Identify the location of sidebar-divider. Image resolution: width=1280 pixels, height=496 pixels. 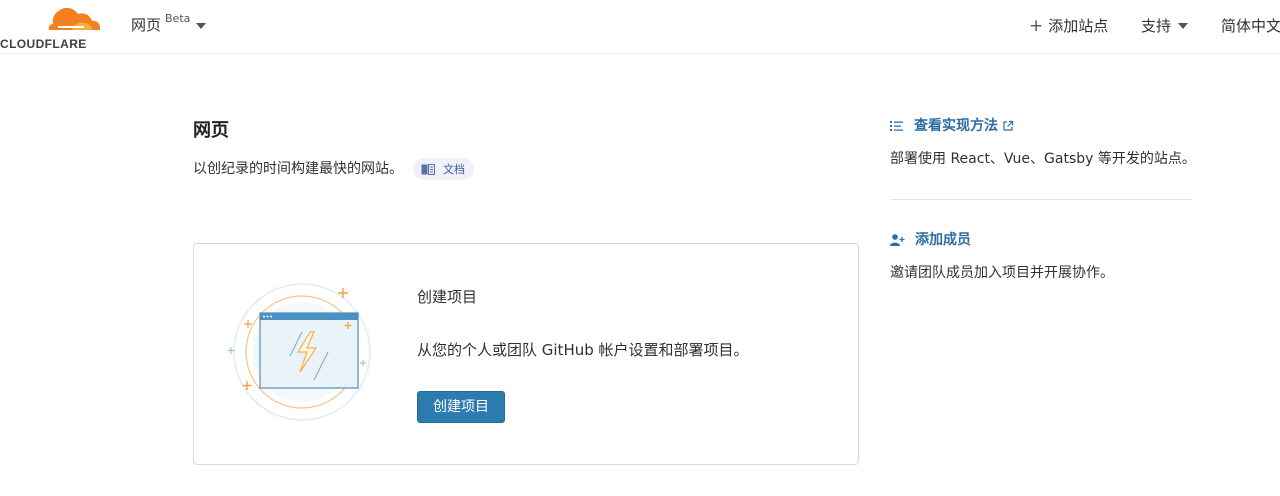
(1041, 199).